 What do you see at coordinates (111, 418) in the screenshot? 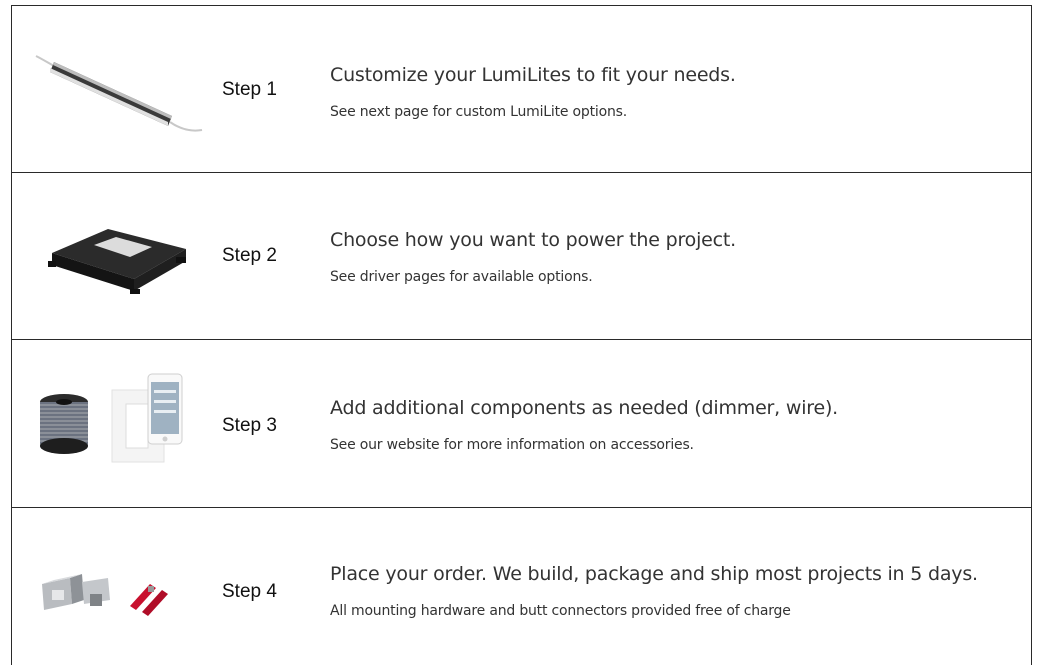
I see `wire-spool-and-dimmer-icon` at bounding box center [111, 418].